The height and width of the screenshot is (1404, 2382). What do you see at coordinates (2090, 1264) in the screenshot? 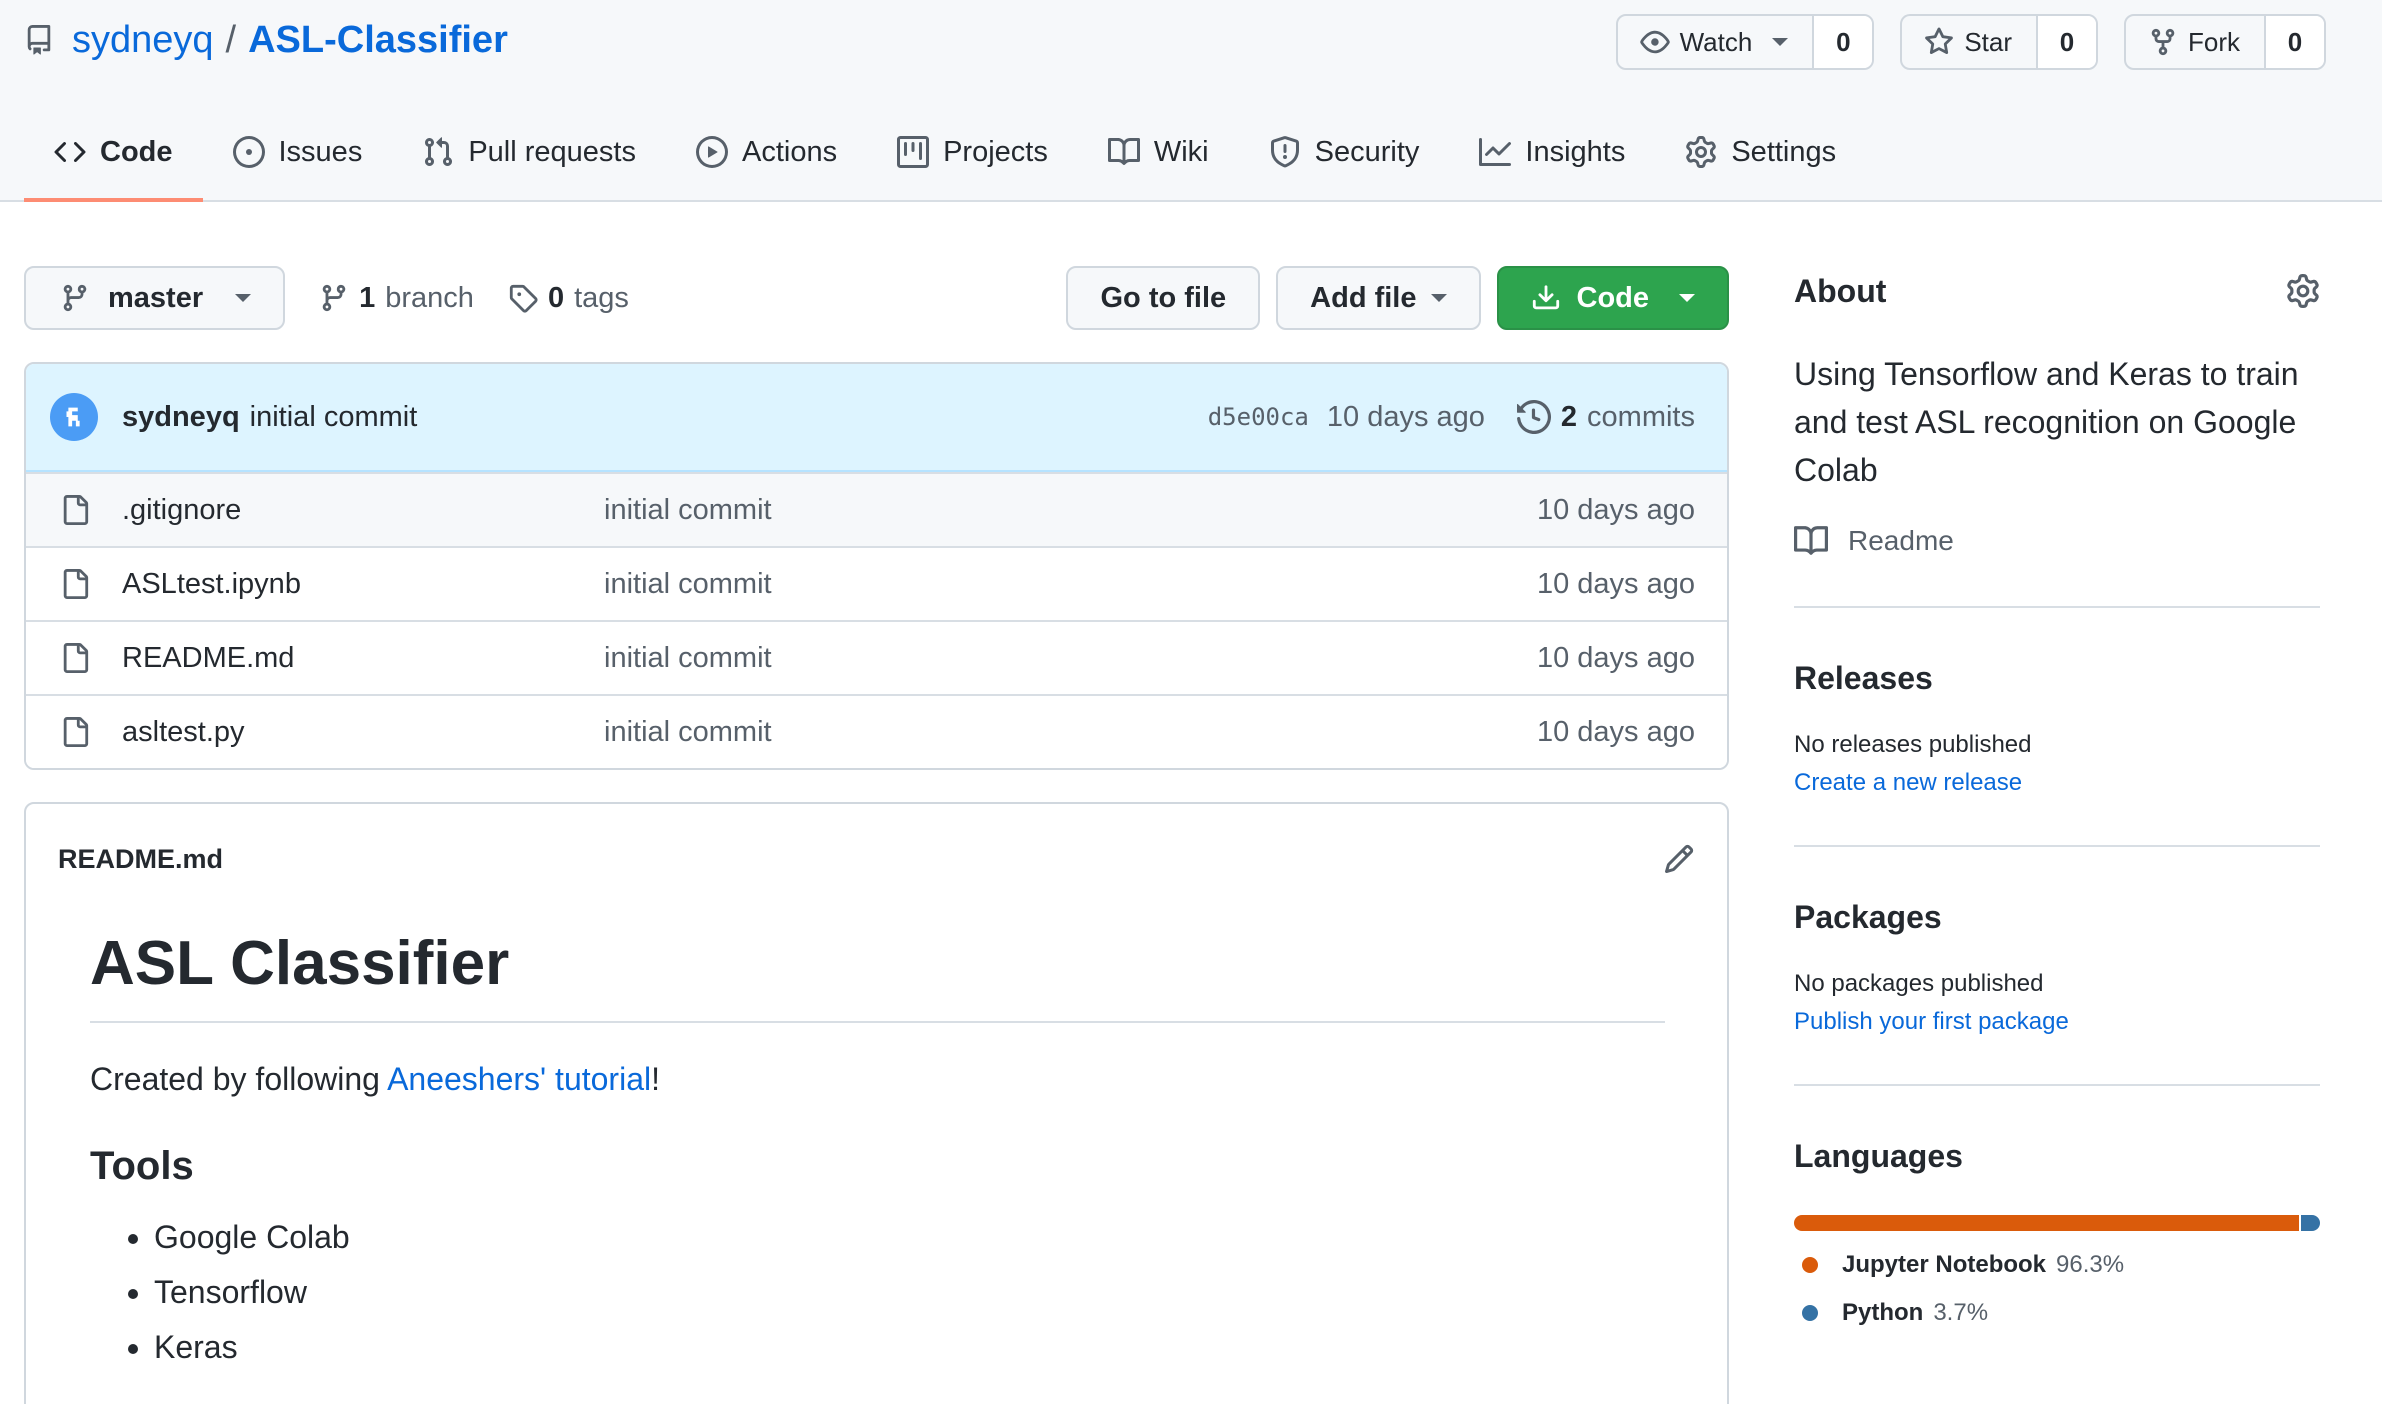
I see `language-percent: 96.3%` at bounding box center [2090, 1264].